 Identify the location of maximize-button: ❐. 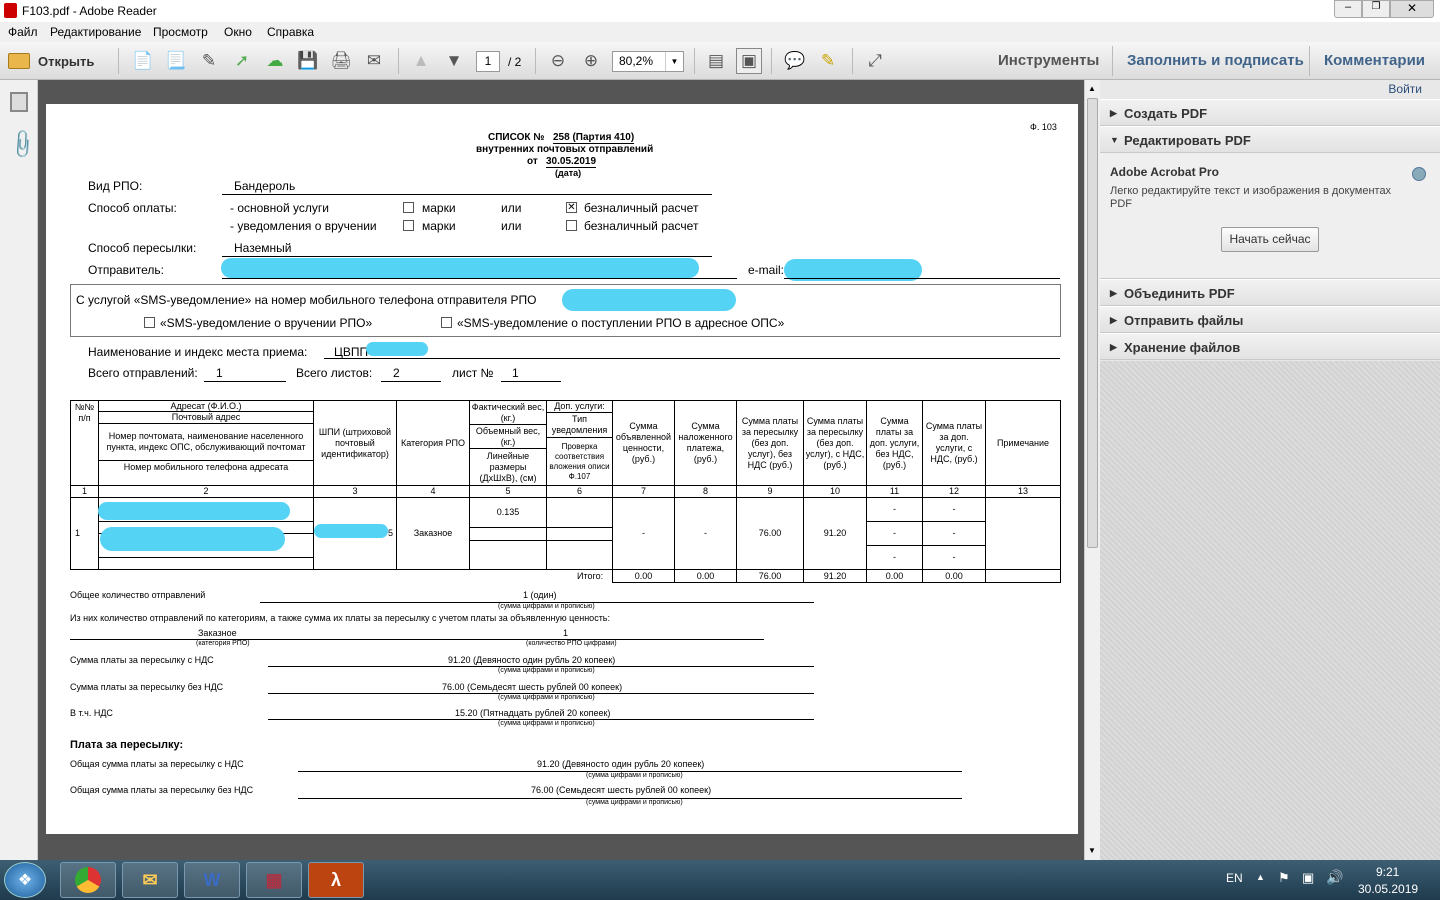
(1376, 9).